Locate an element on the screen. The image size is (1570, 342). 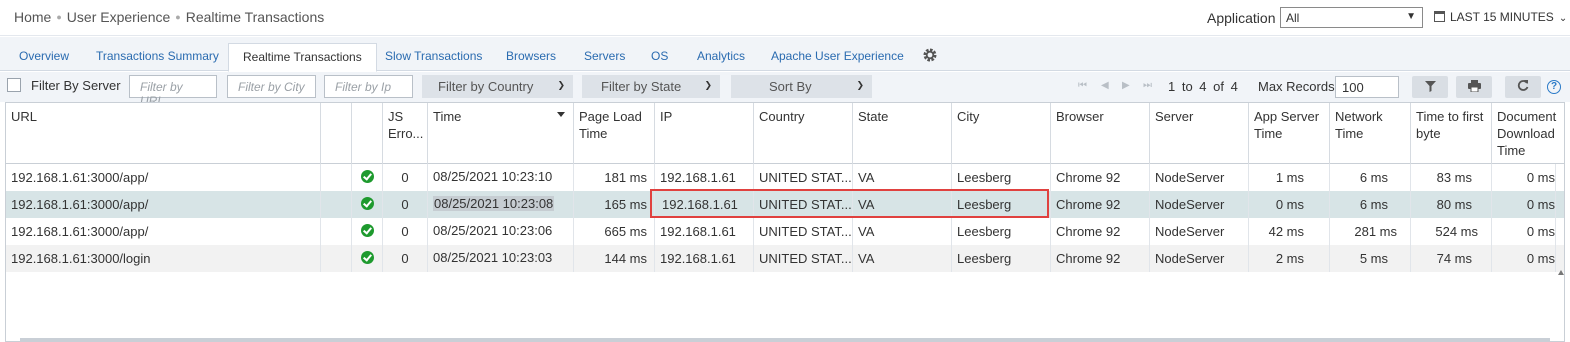
cell-network-time: 5 ms is located at coordinates (1370, 258).